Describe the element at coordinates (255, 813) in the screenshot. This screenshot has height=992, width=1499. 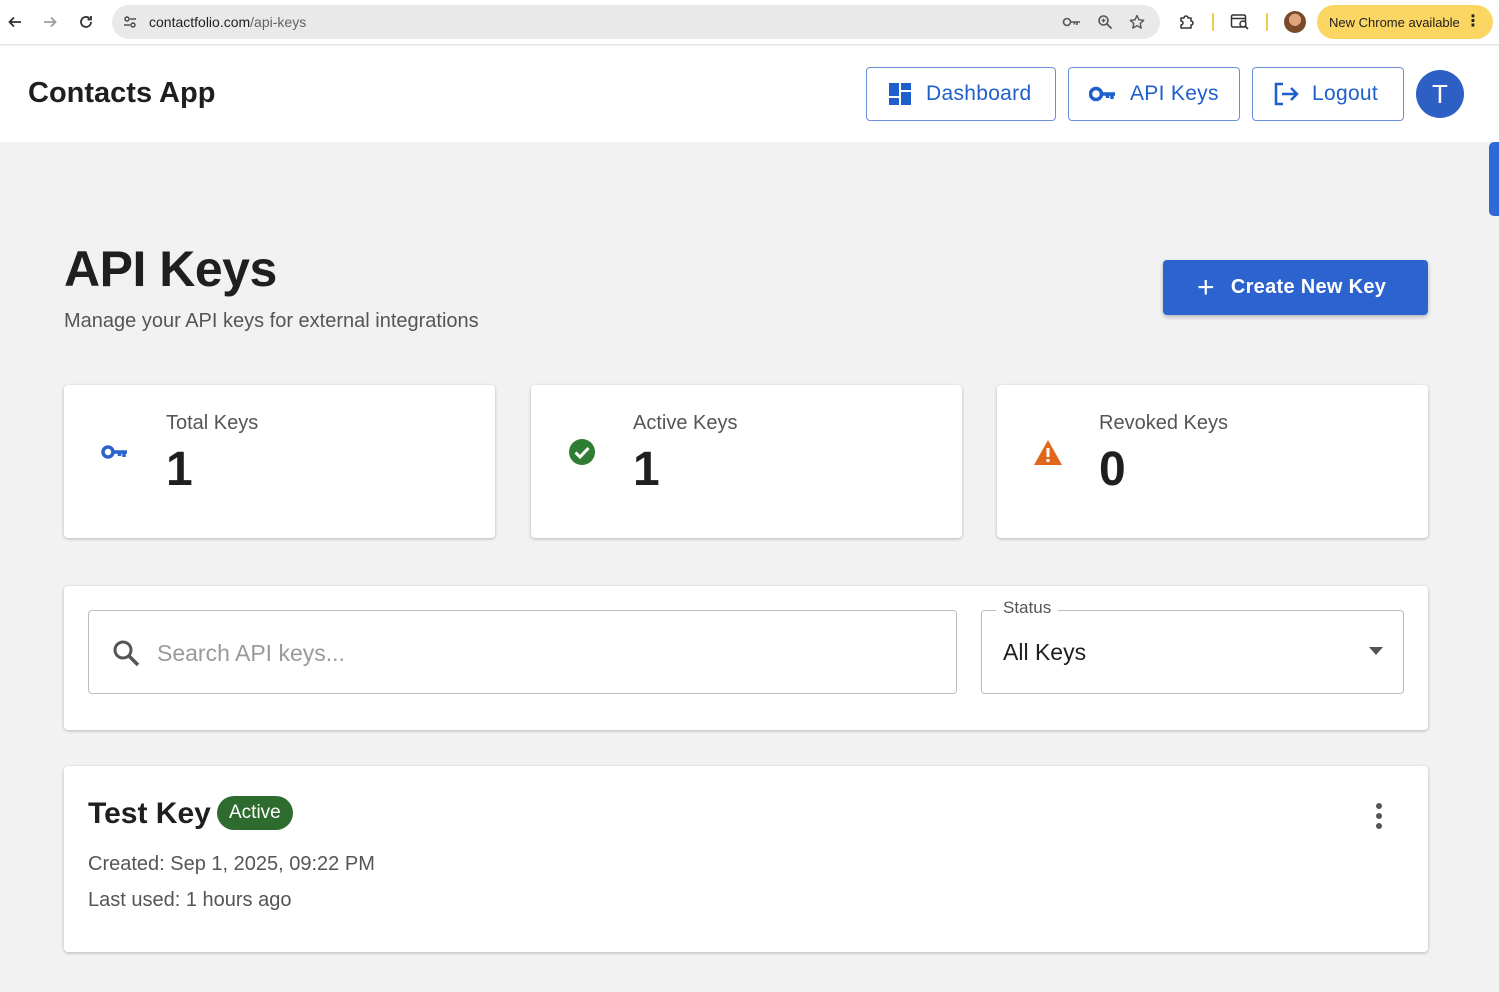
I see `status-badge: Active` at that location.